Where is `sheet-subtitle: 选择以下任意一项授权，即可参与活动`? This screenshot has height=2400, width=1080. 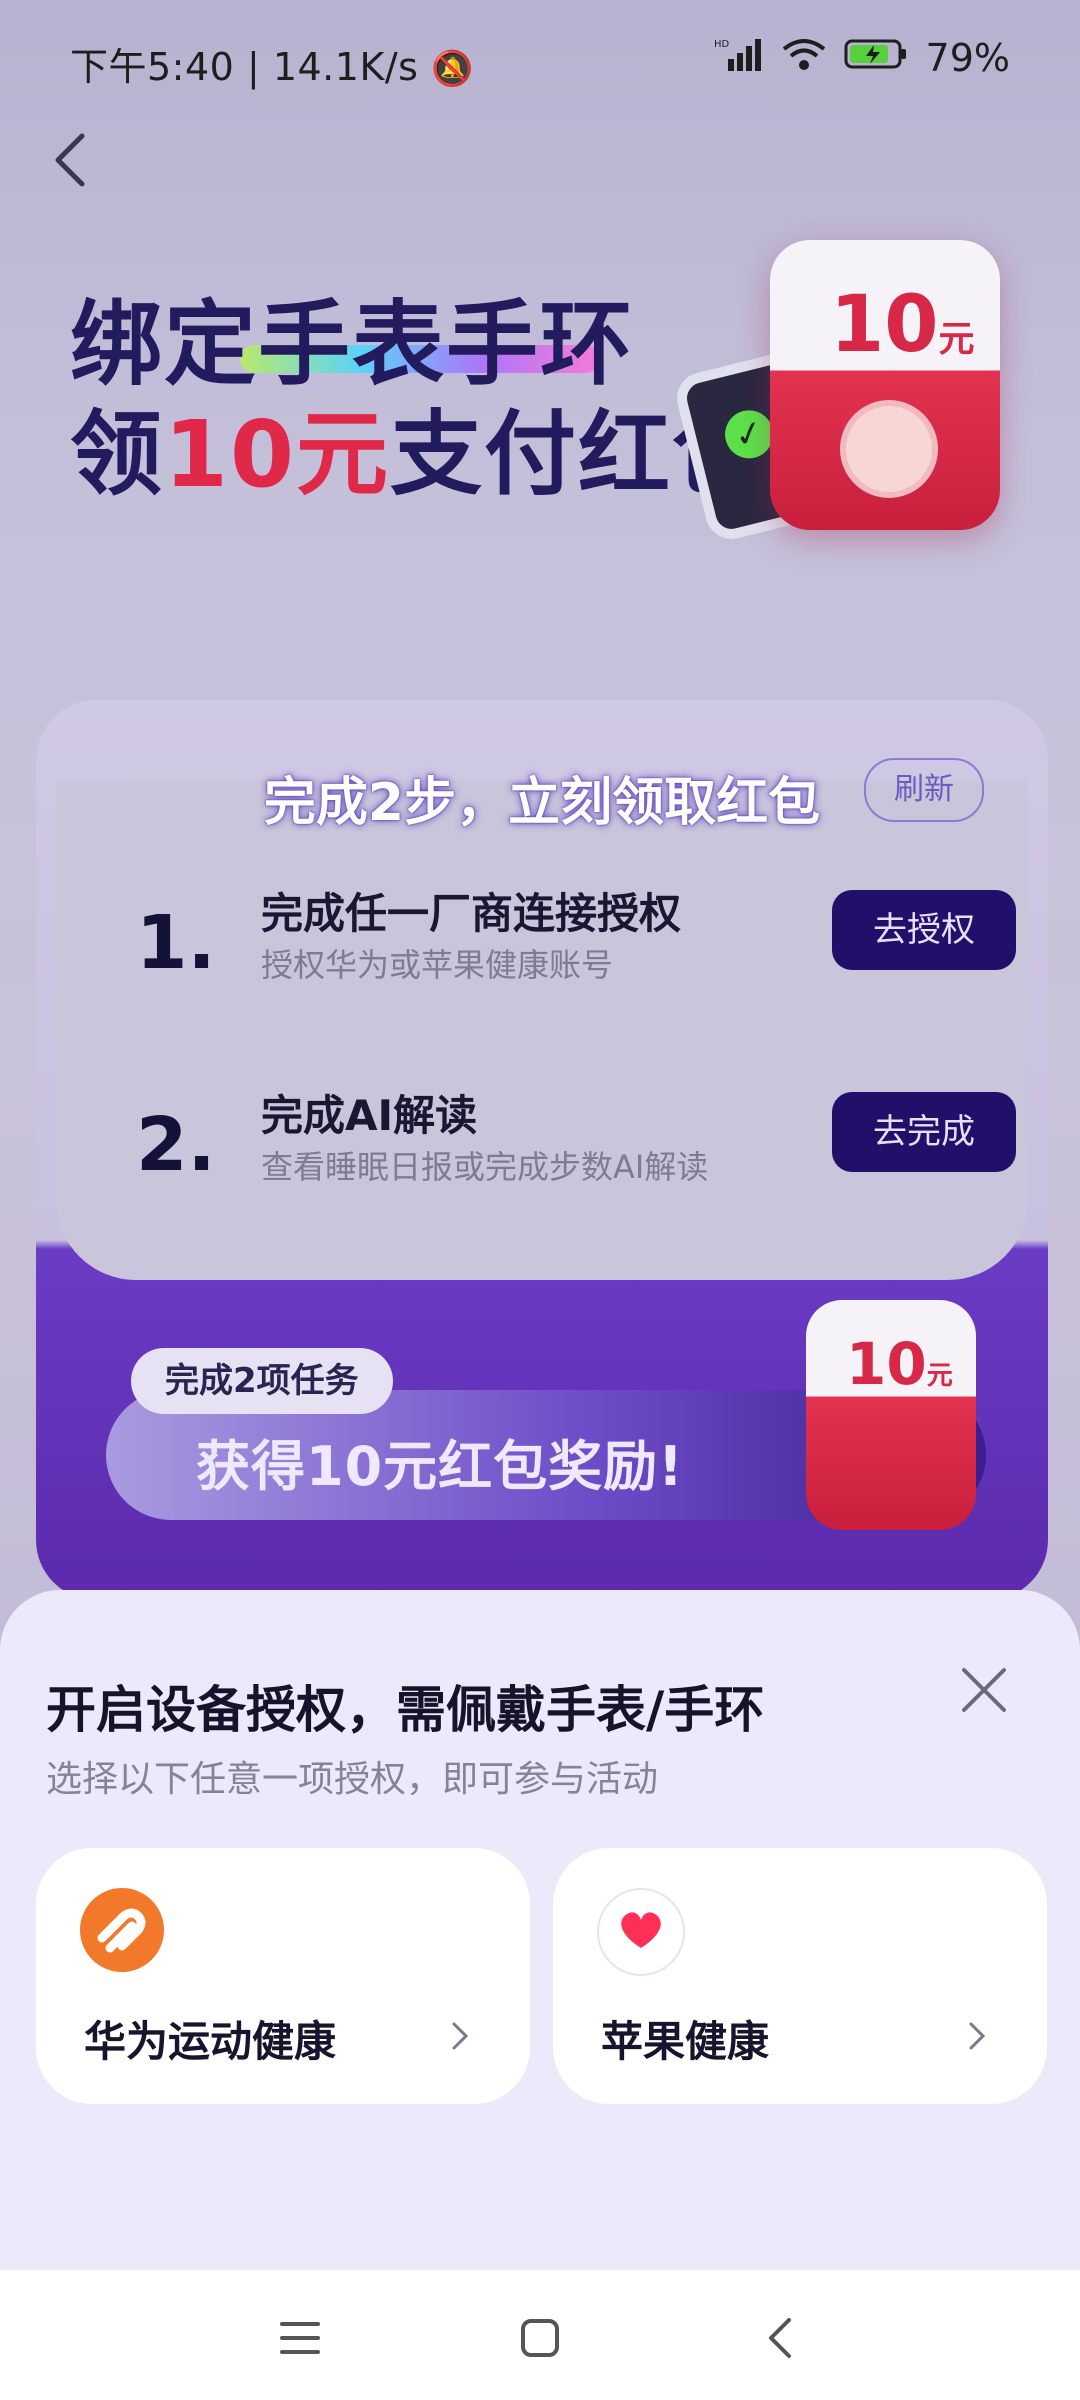 sheet-subtitle: 选择以下任意一项授权，即可参与活动 is located at coordinates (352, 1779).